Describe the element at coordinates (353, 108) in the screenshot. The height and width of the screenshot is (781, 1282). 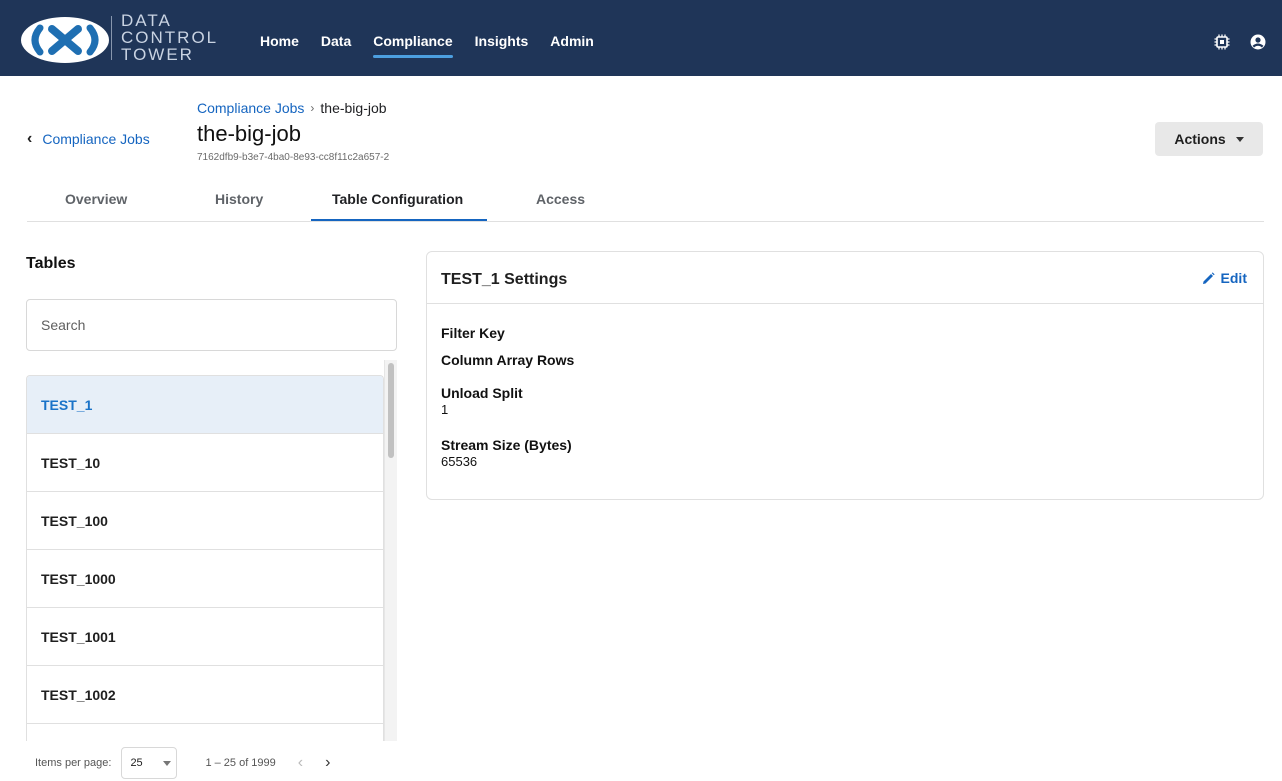
I see `breadcrumb-current: the-big-job` at that location.